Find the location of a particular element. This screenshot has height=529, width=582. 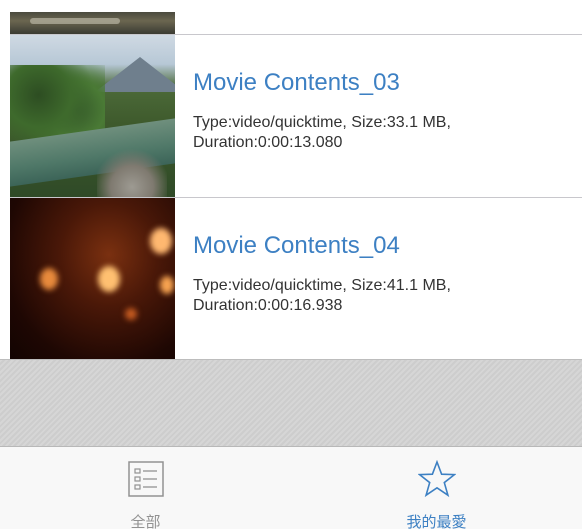

mountain-shape is located at coordinates (135, 74).